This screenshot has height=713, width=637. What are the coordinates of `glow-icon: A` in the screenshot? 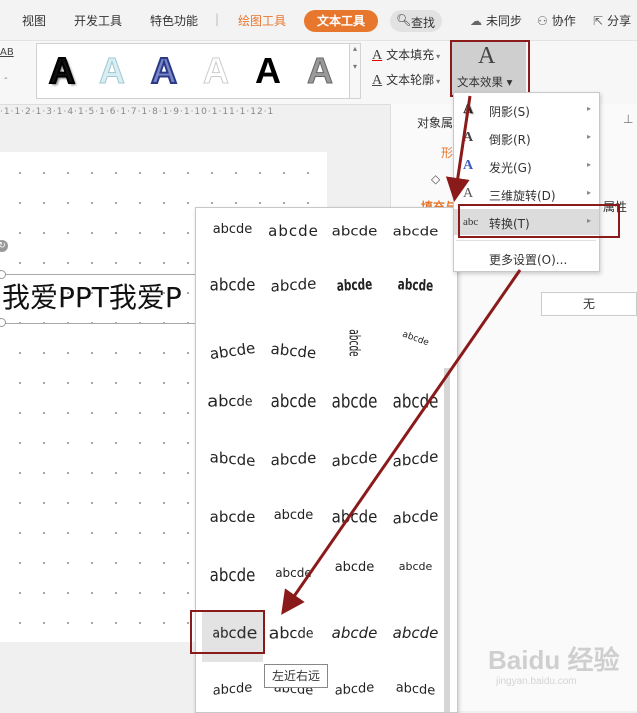 It's located at (468, 165).